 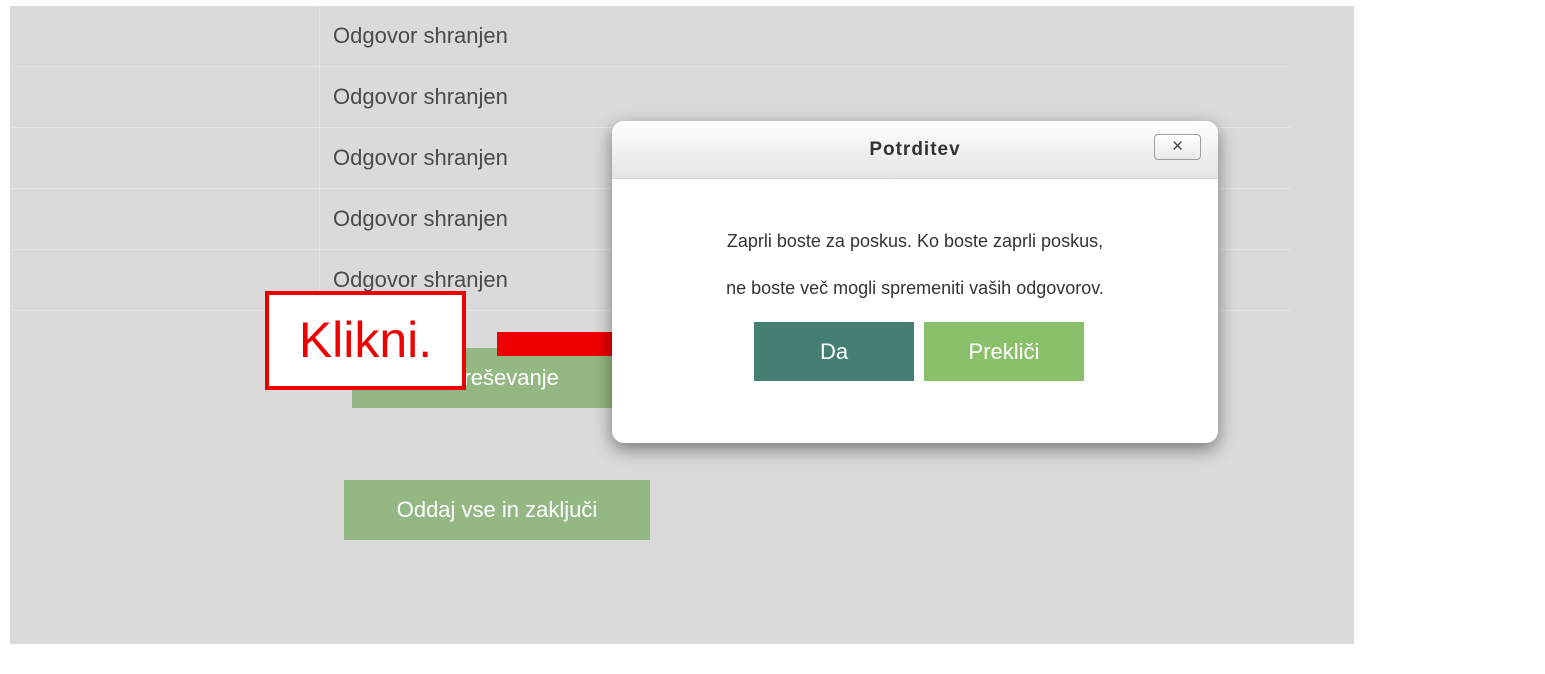 I want to click on submit-all-and-finish-label: Oddaj vse in zaključi, so click(x=497, y=509).